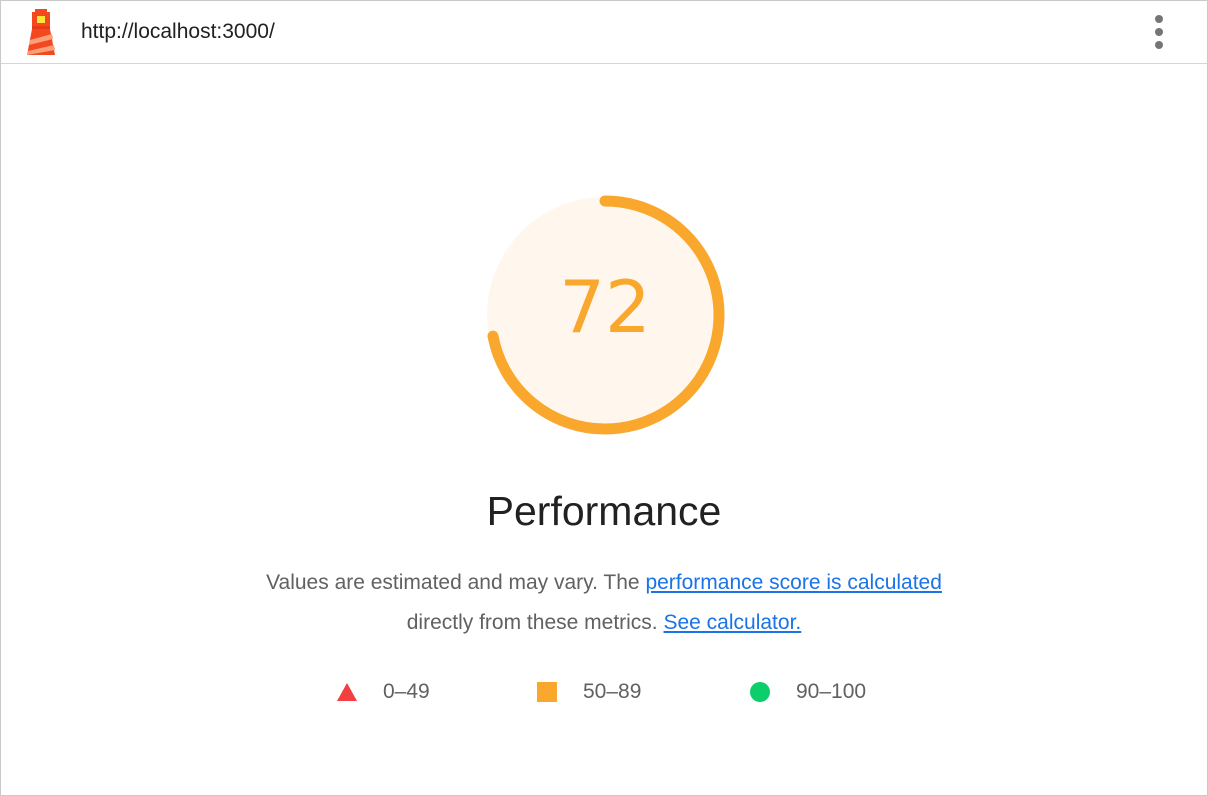 This screenshot has height=796, width=1208. What do you see at coordinates (604, 511) in the screenshot?
I see `category-title: Performance` at bounding box center [604, 511].